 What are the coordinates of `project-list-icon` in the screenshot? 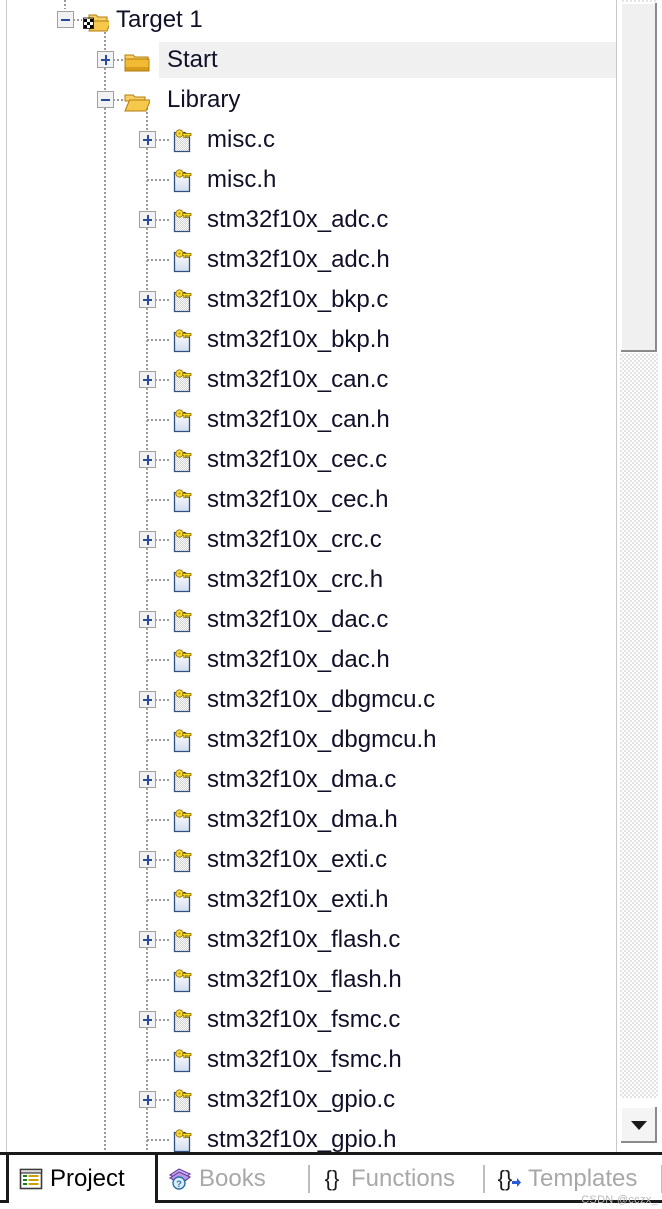 It's located at (31, 1179).